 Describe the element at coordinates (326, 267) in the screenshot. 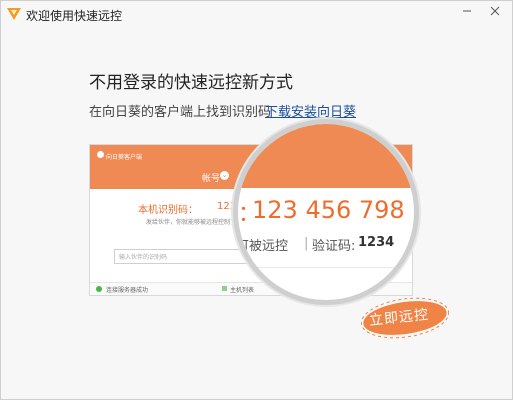

I see `magnifier-divider` at that location.